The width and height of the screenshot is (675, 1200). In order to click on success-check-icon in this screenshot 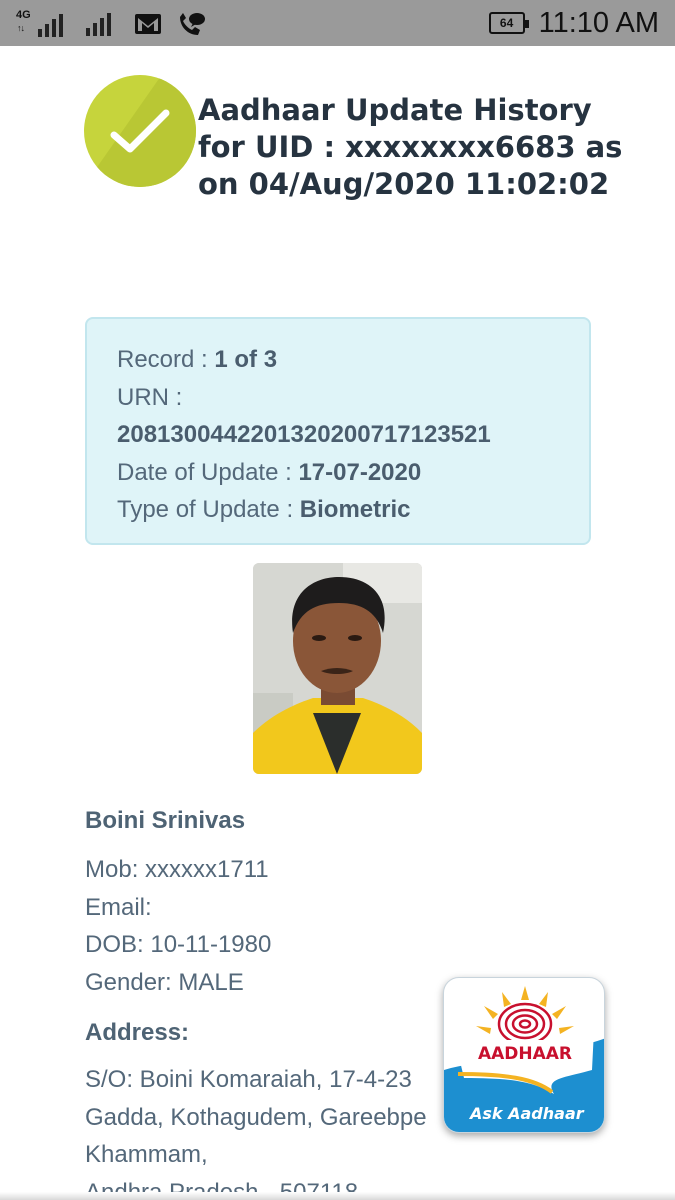, I will do `click(140, 131)`.